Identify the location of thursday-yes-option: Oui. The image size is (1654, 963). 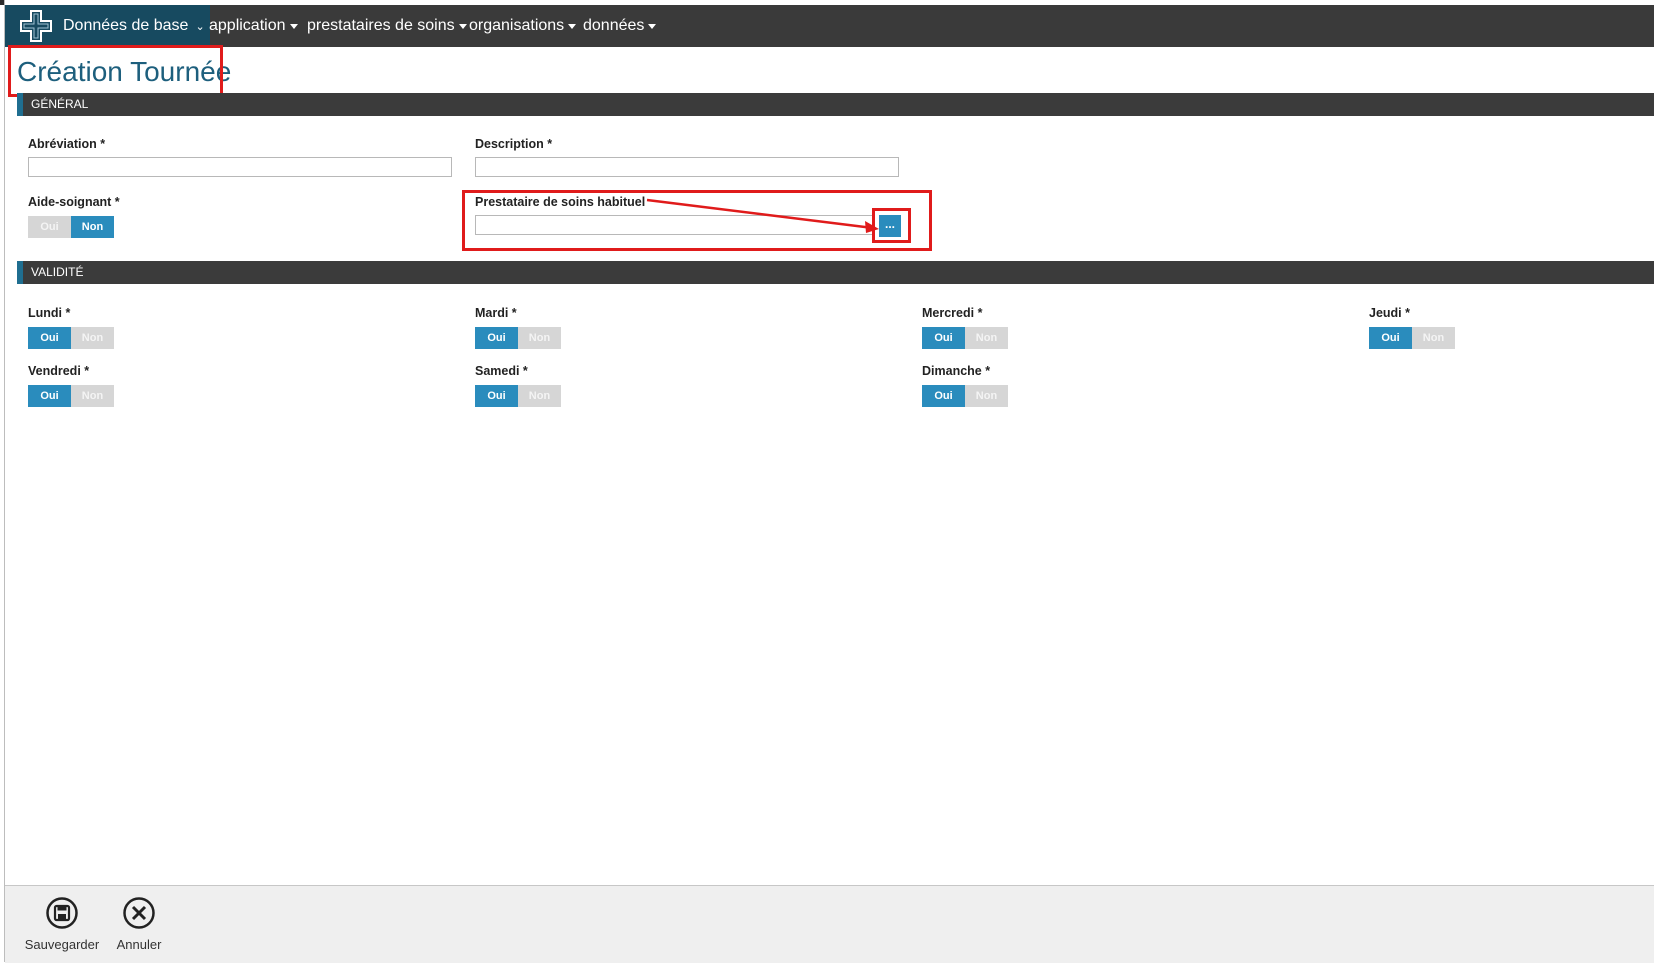
(1390, 338).